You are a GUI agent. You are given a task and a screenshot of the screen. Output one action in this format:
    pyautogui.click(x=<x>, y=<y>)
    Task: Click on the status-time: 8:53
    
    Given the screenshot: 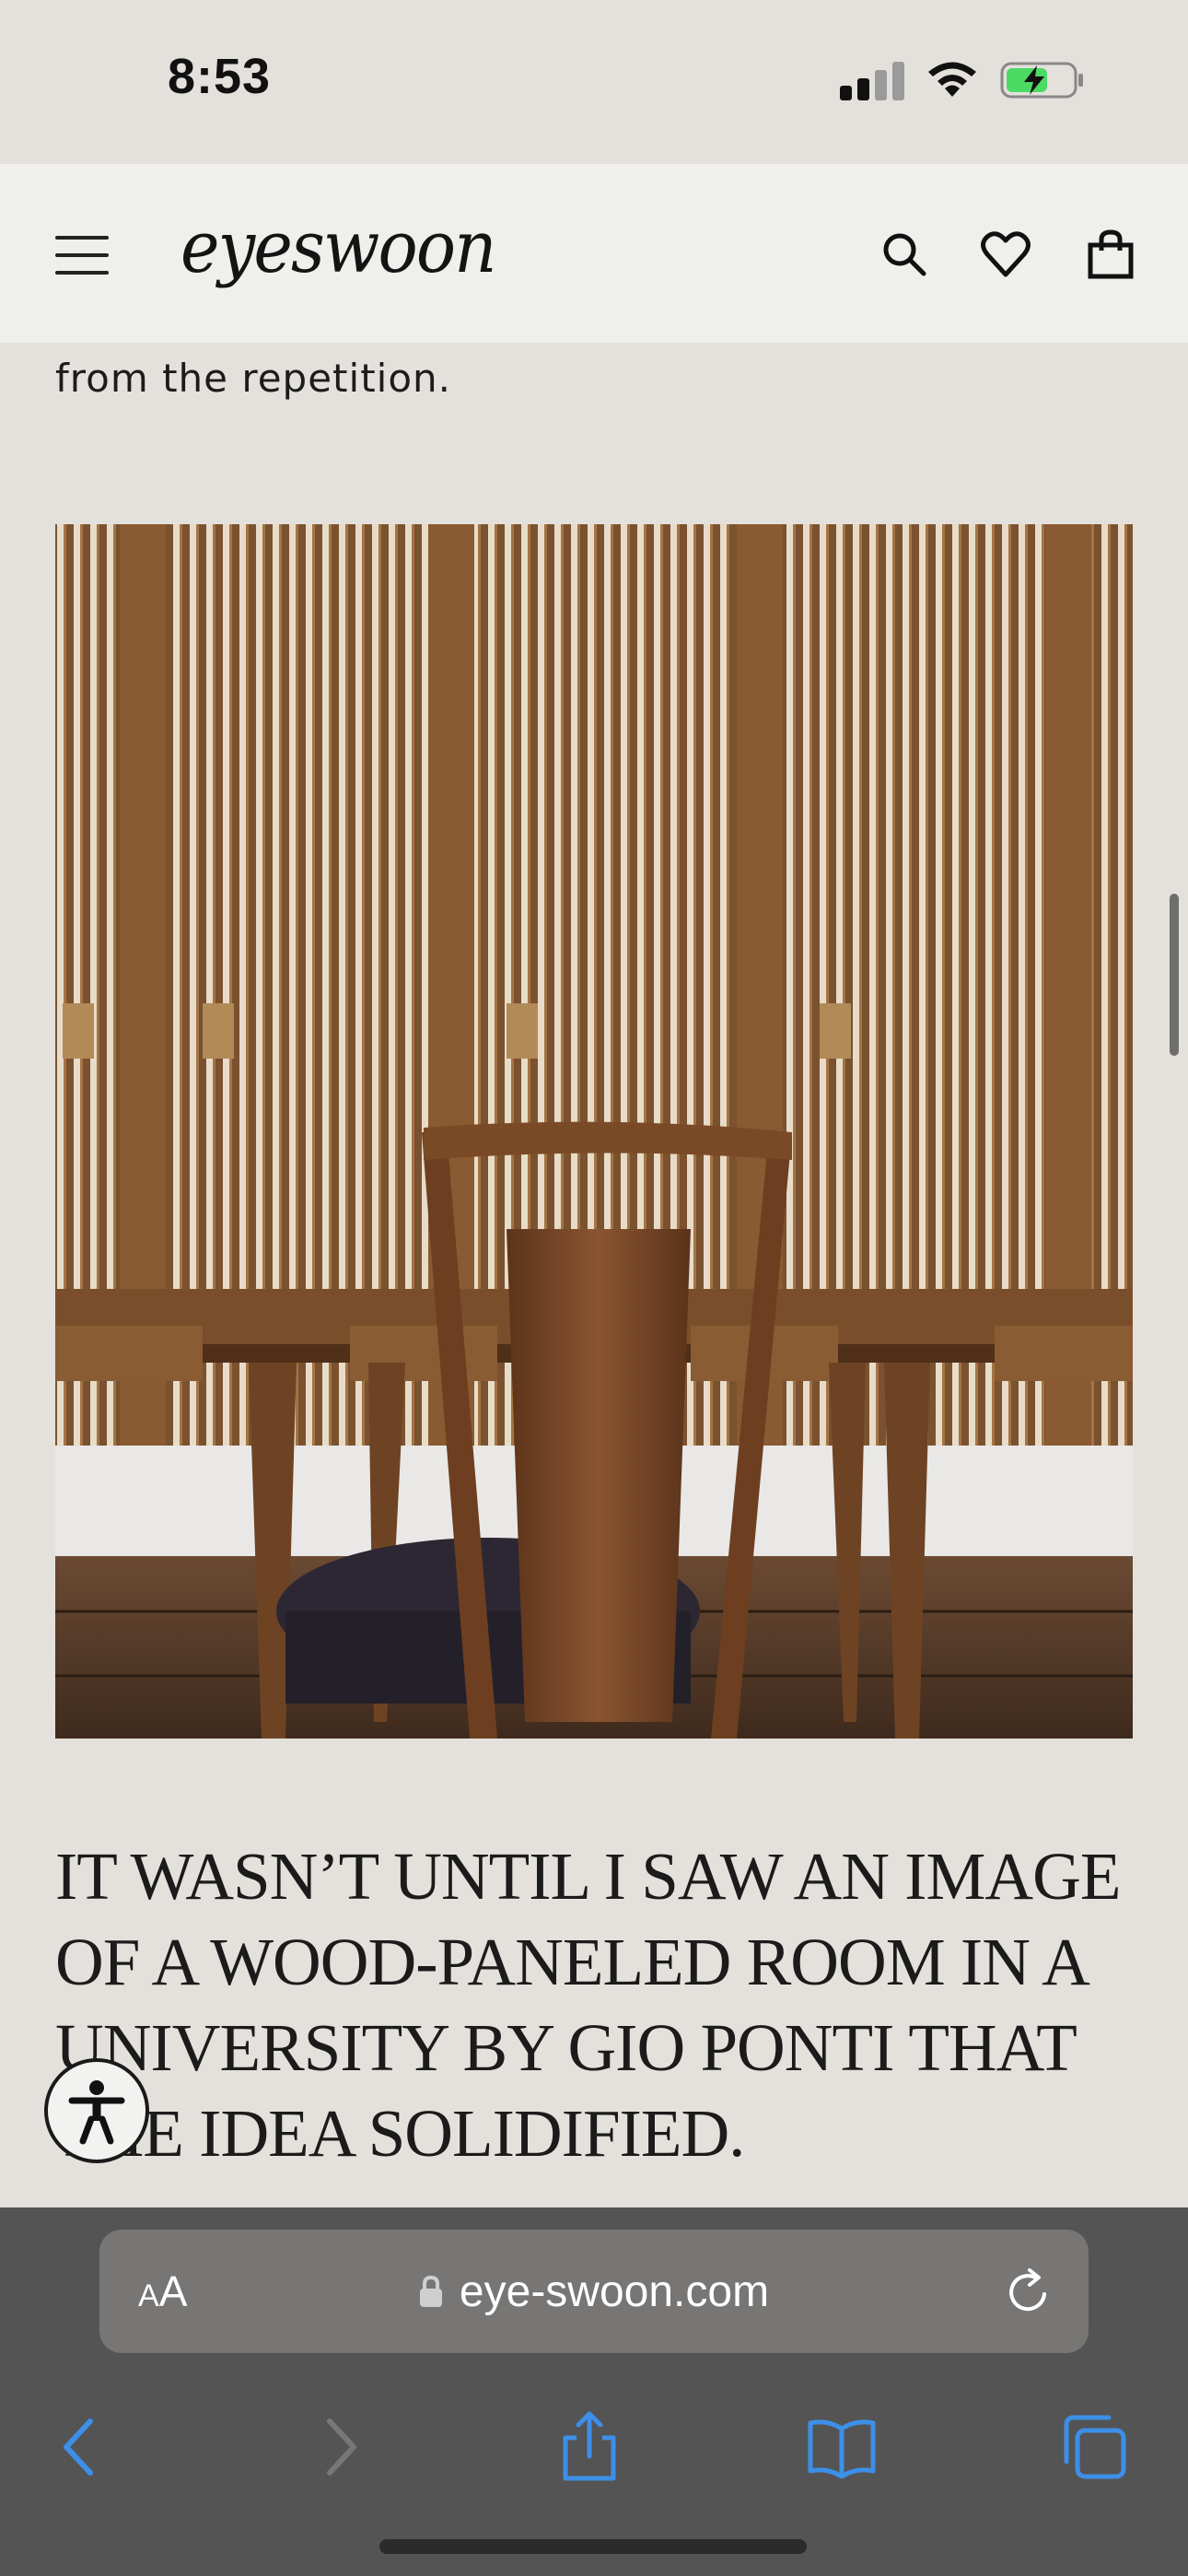 What is the action you would take?
    pyautogui.click(x=220, y=76)
    